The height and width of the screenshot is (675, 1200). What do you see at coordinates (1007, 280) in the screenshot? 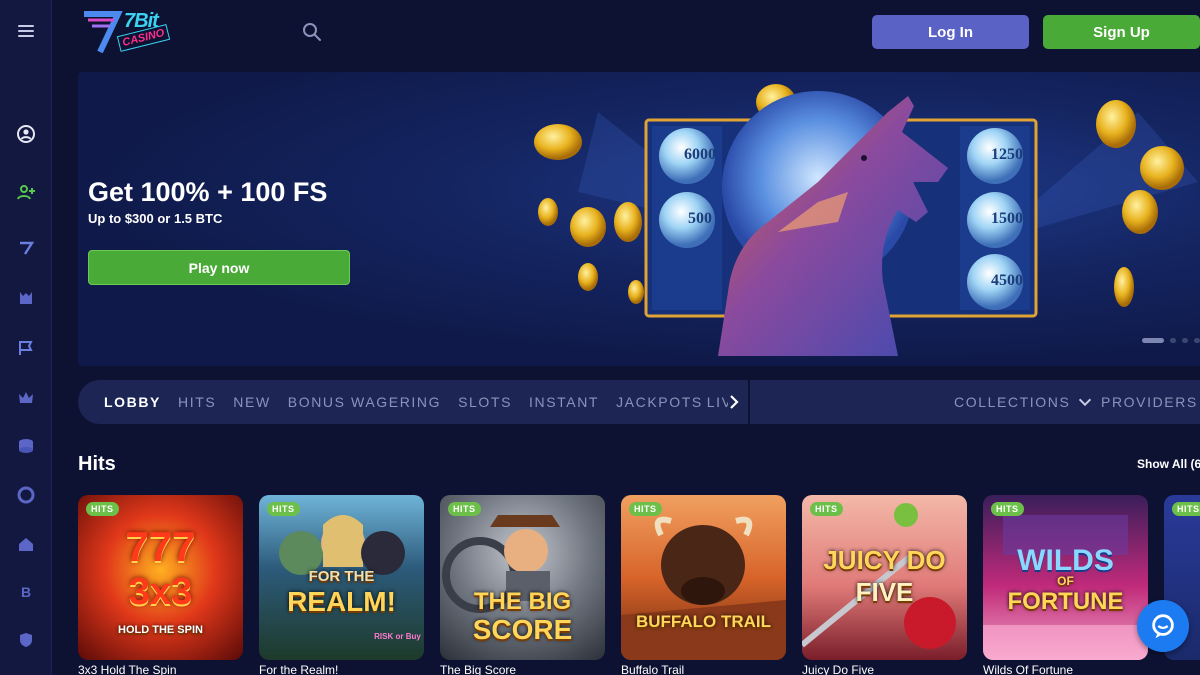
I see `reel-value: 4500` at bounding box center [1007, 280].